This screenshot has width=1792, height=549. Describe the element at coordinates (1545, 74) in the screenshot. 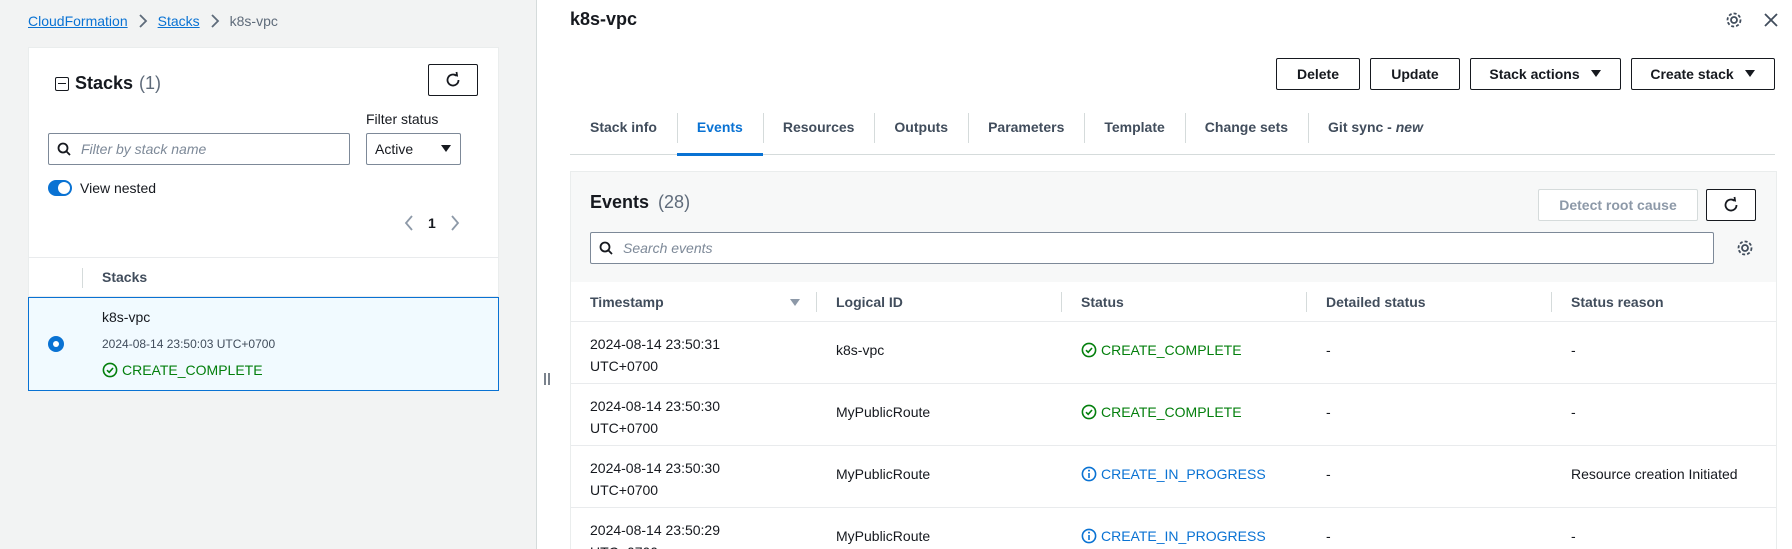

I see `stack-actions-button: Stack actions` at that location.